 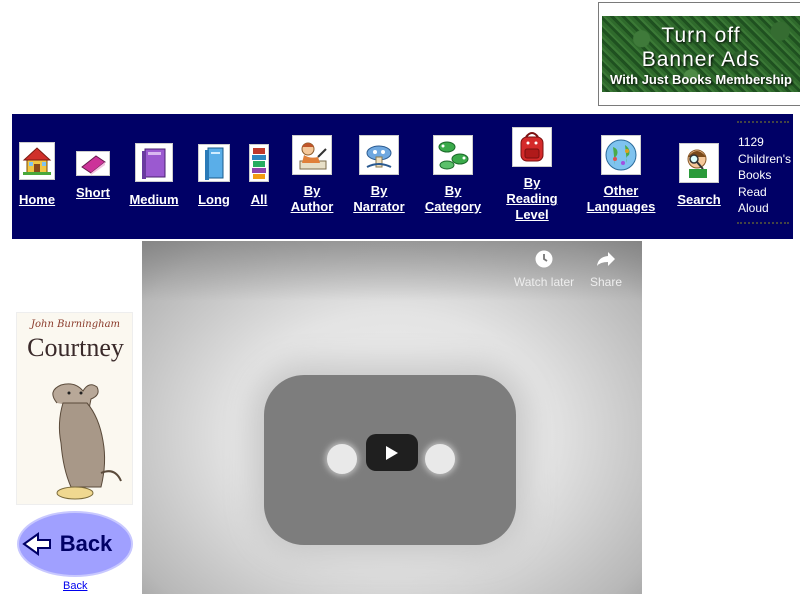 What do you see at coordinates (259, 163) in the screenshot?
I see `book-stack-icon` at bounding box center [259, 163].